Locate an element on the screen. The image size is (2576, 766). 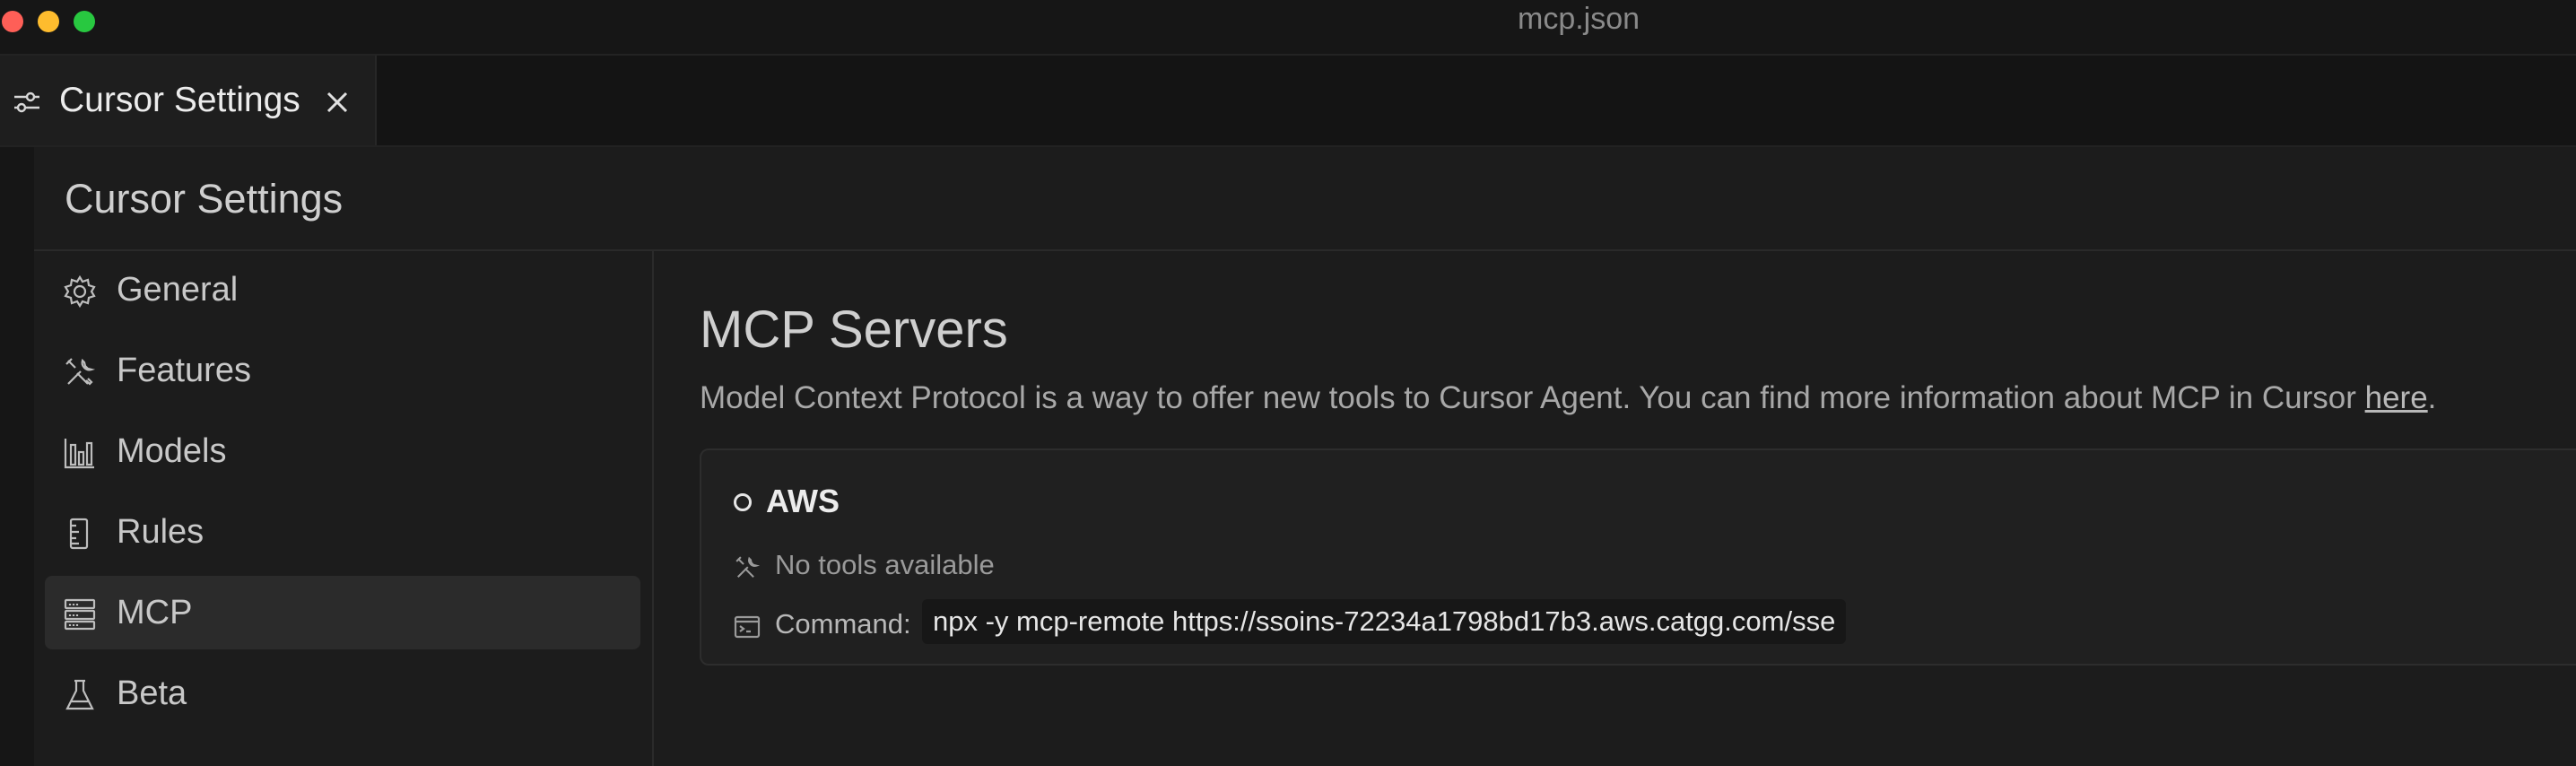
server-icon is located at coordinates (80, 614).